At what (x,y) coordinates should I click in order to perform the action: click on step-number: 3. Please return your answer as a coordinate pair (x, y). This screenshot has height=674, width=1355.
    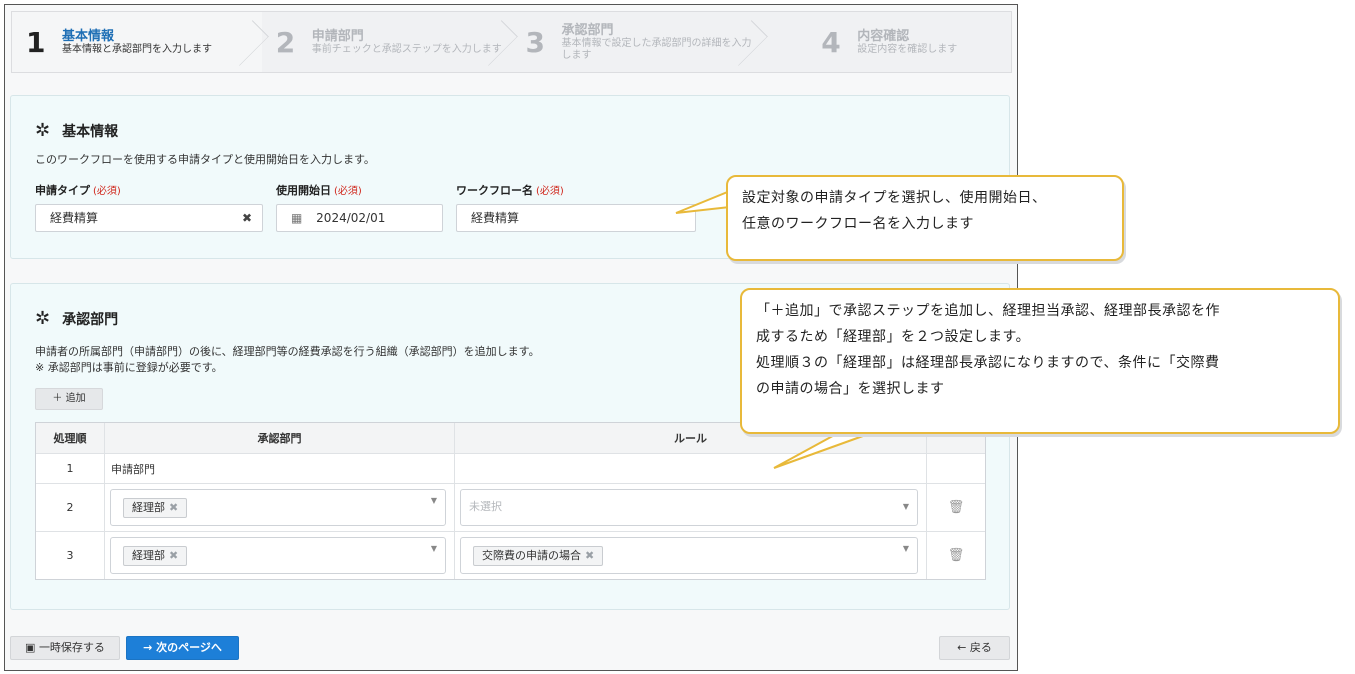
    Looking at the image, I should click on (535, 42).